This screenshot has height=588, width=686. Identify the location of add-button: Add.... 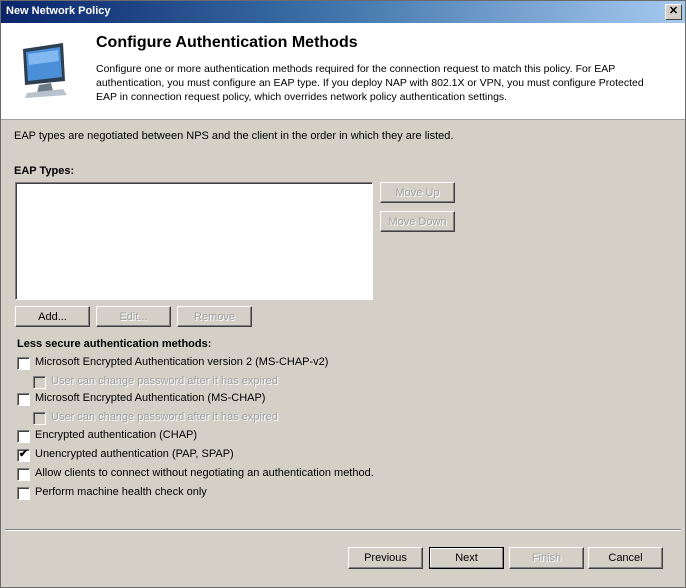
(52, 316).